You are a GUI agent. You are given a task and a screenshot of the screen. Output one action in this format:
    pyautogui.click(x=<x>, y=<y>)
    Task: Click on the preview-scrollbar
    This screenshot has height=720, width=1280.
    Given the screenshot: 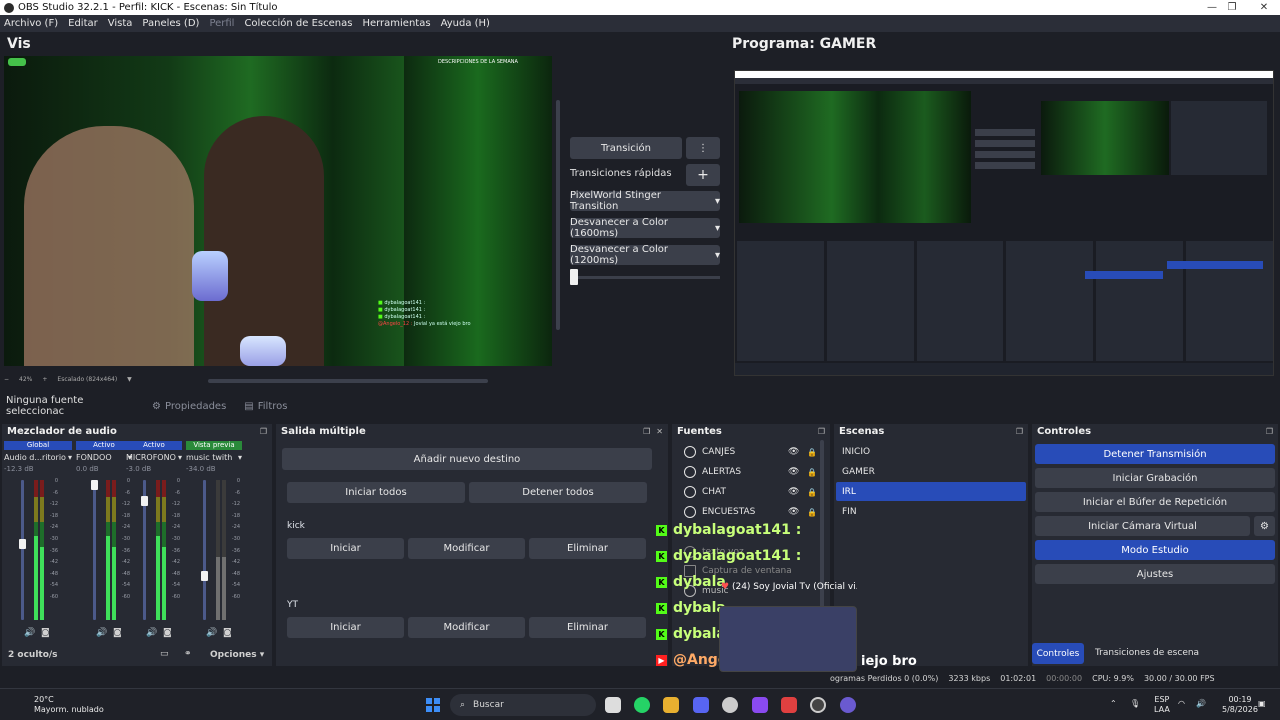 What is the action you would take?
    pyautogui.click(x=348, y=381)
    